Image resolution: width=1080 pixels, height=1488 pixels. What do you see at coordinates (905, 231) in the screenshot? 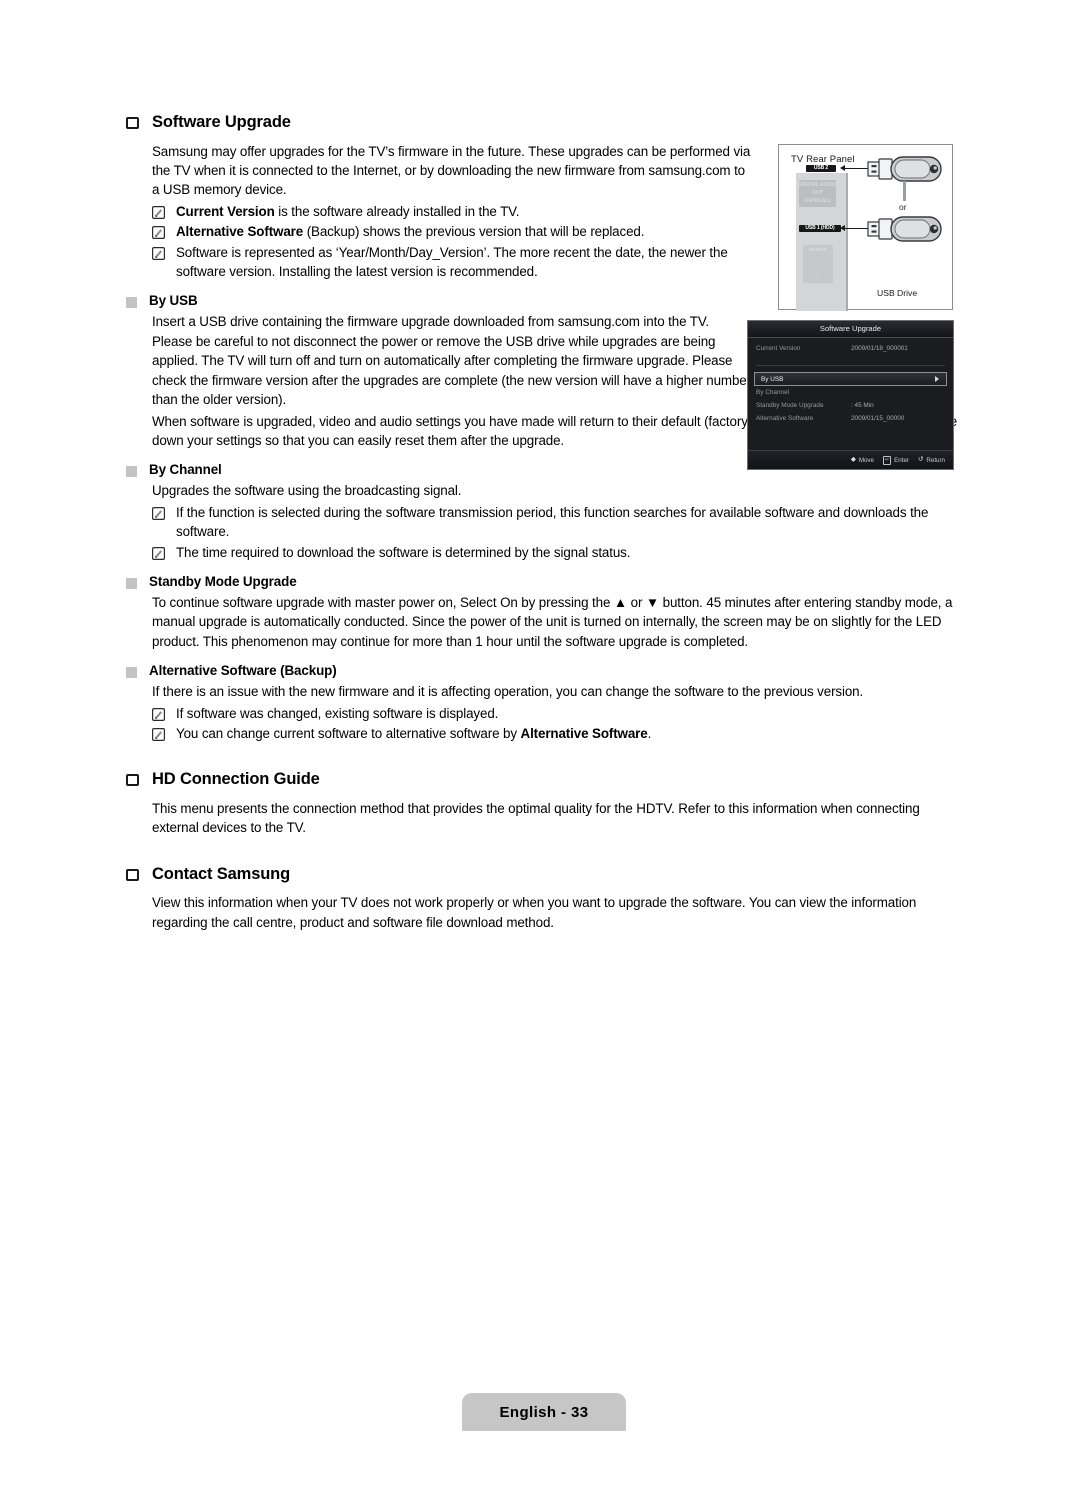
I see `usb-drive-bottom-icon` at bounding box center [905, 231].